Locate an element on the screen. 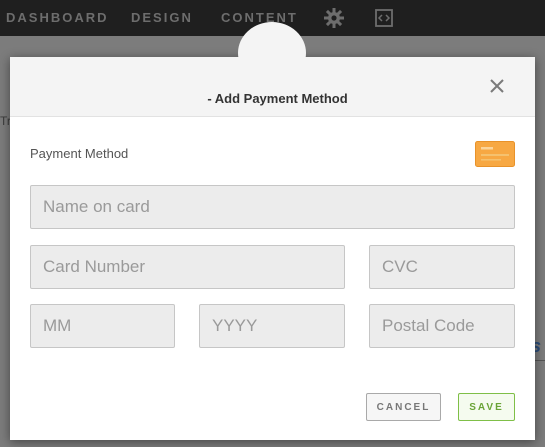  code-icon is located at coordinates (384, 18).